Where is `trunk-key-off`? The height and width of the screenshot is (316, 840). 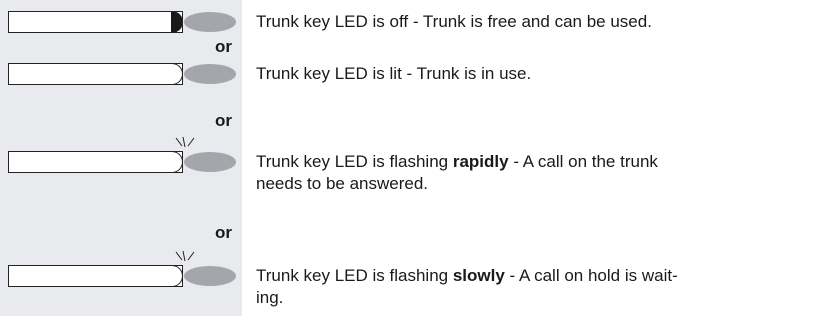
trunk-key-off is located at coordinates (122, 22).